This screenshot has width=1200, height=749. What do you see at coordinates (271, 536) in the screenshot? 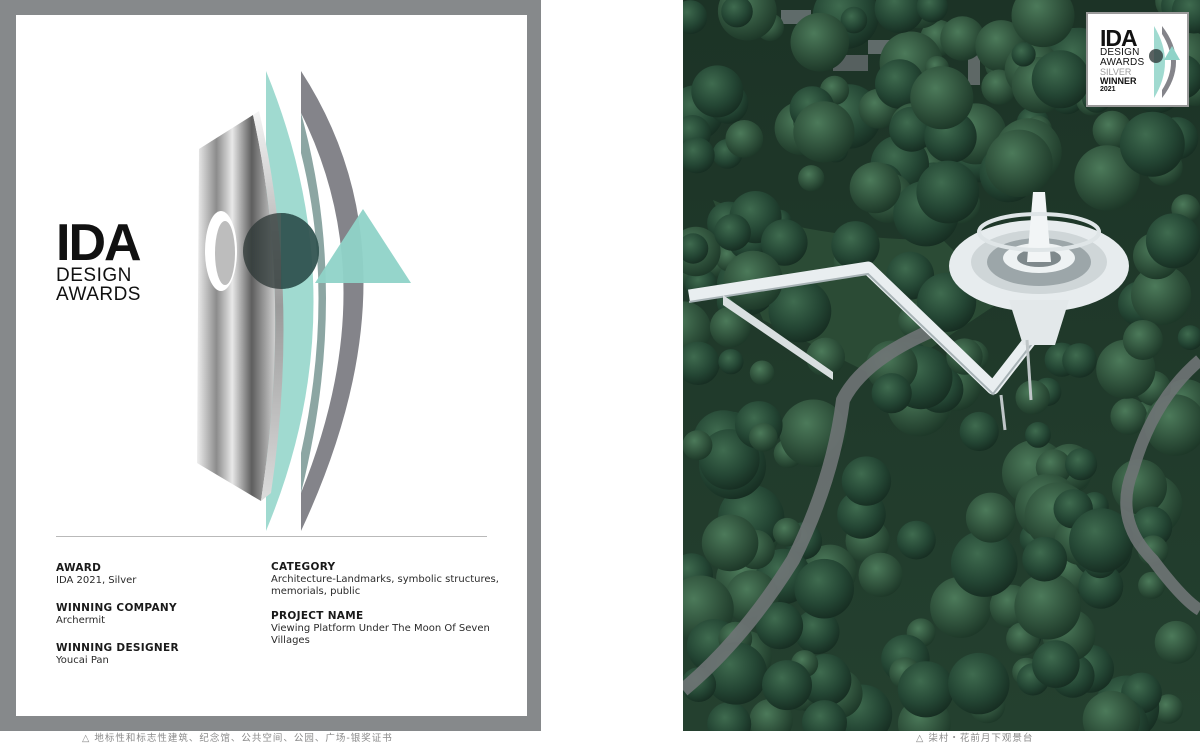
I see `divider` at bounding box center [271, 536].